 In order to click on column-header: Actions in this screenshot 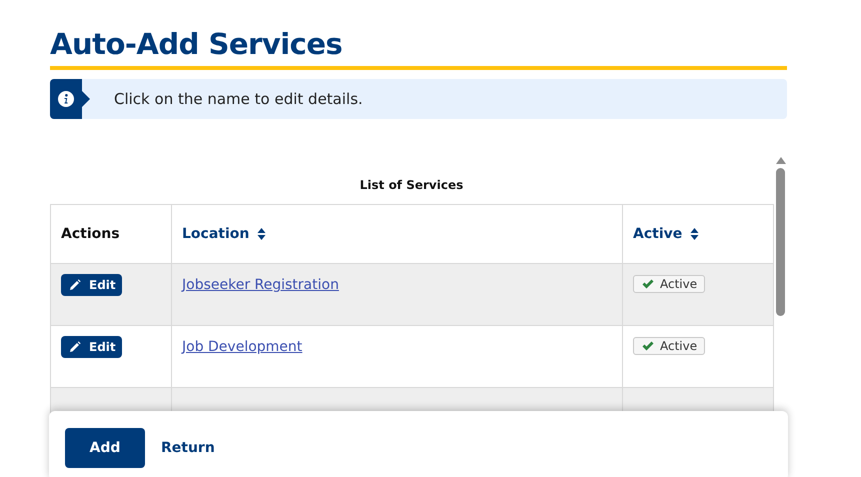, I will do `click(90, 234)`.